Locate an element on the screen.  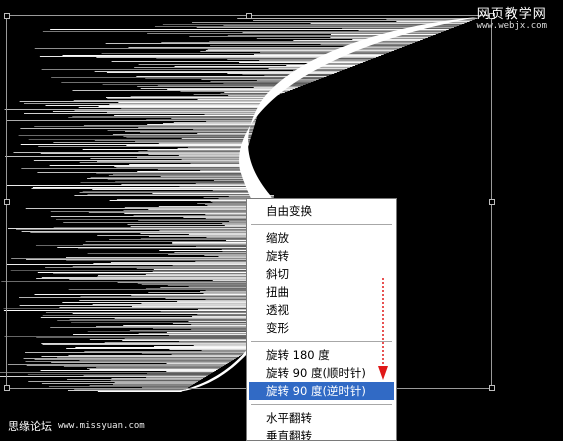
menu-item: 旋转 90 度(逆时针) is located at coordinates (321, 391).